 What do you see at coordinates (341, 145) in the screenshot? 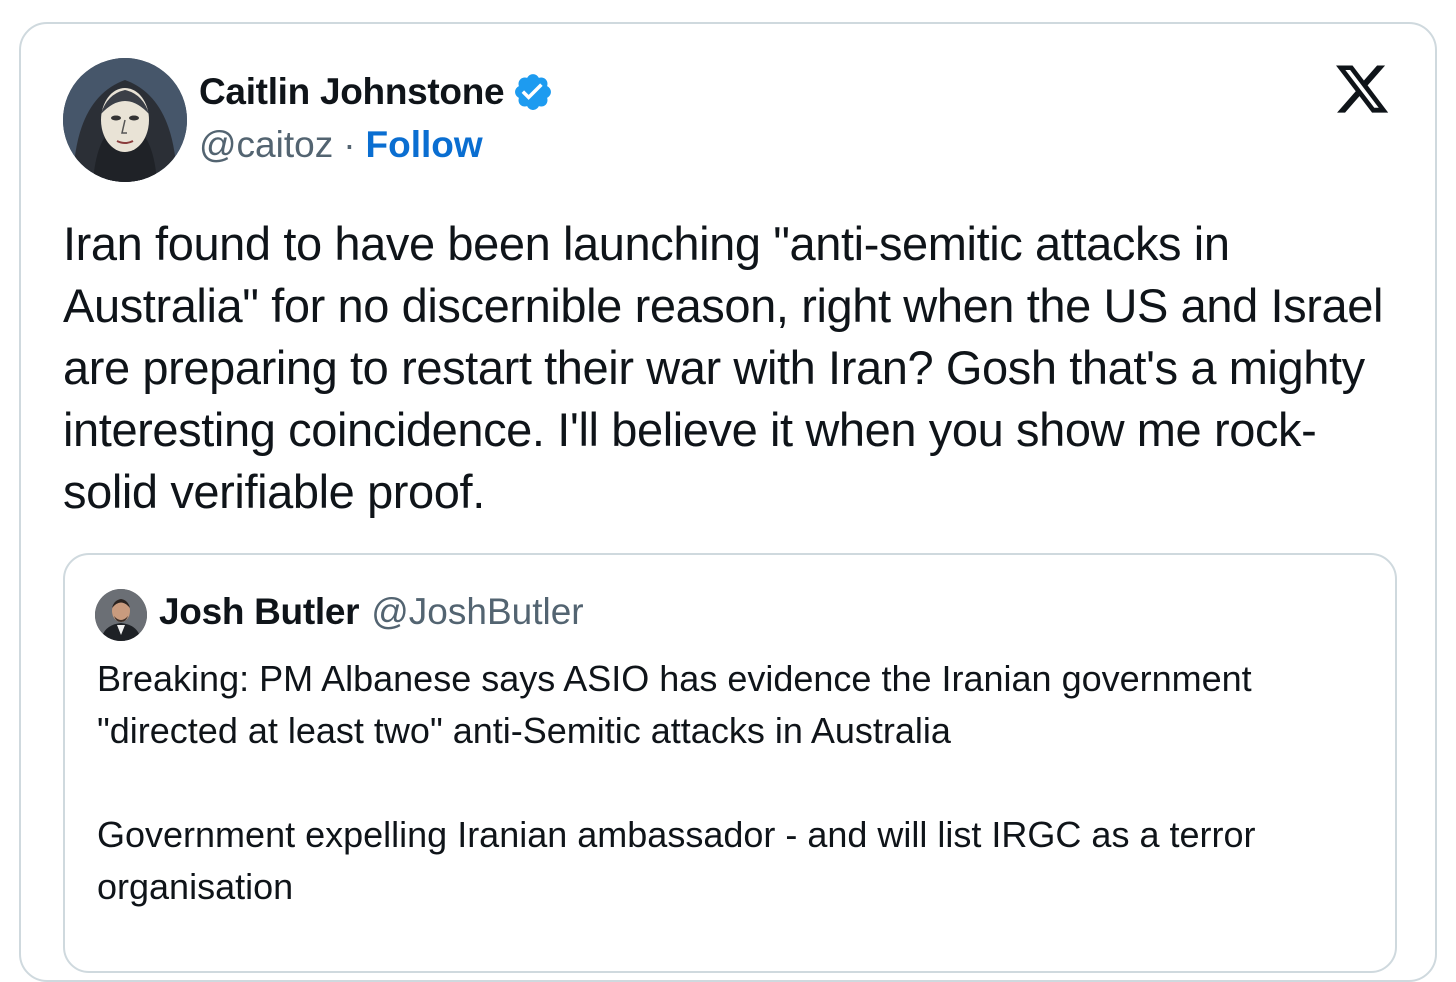
I see `author-meta: @caitoz · Follow` at bounding box center [341, 145].